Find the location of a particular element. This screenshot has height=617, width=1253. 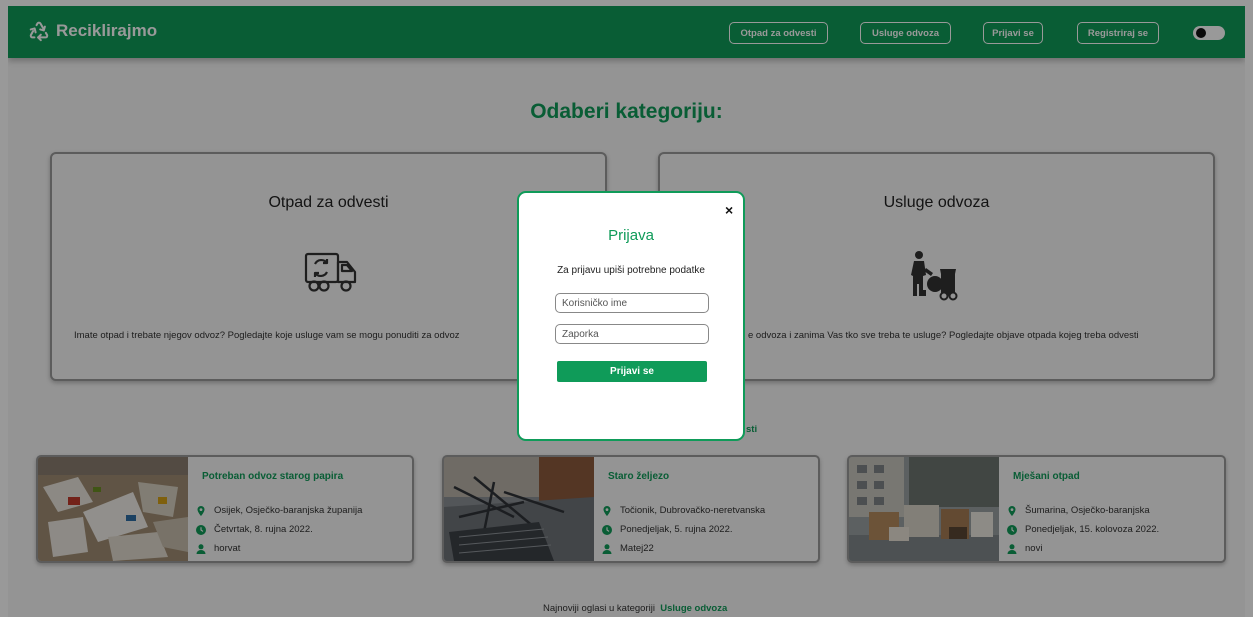

login-submit-button: Prijavi se is located at coordinates (632, 371).